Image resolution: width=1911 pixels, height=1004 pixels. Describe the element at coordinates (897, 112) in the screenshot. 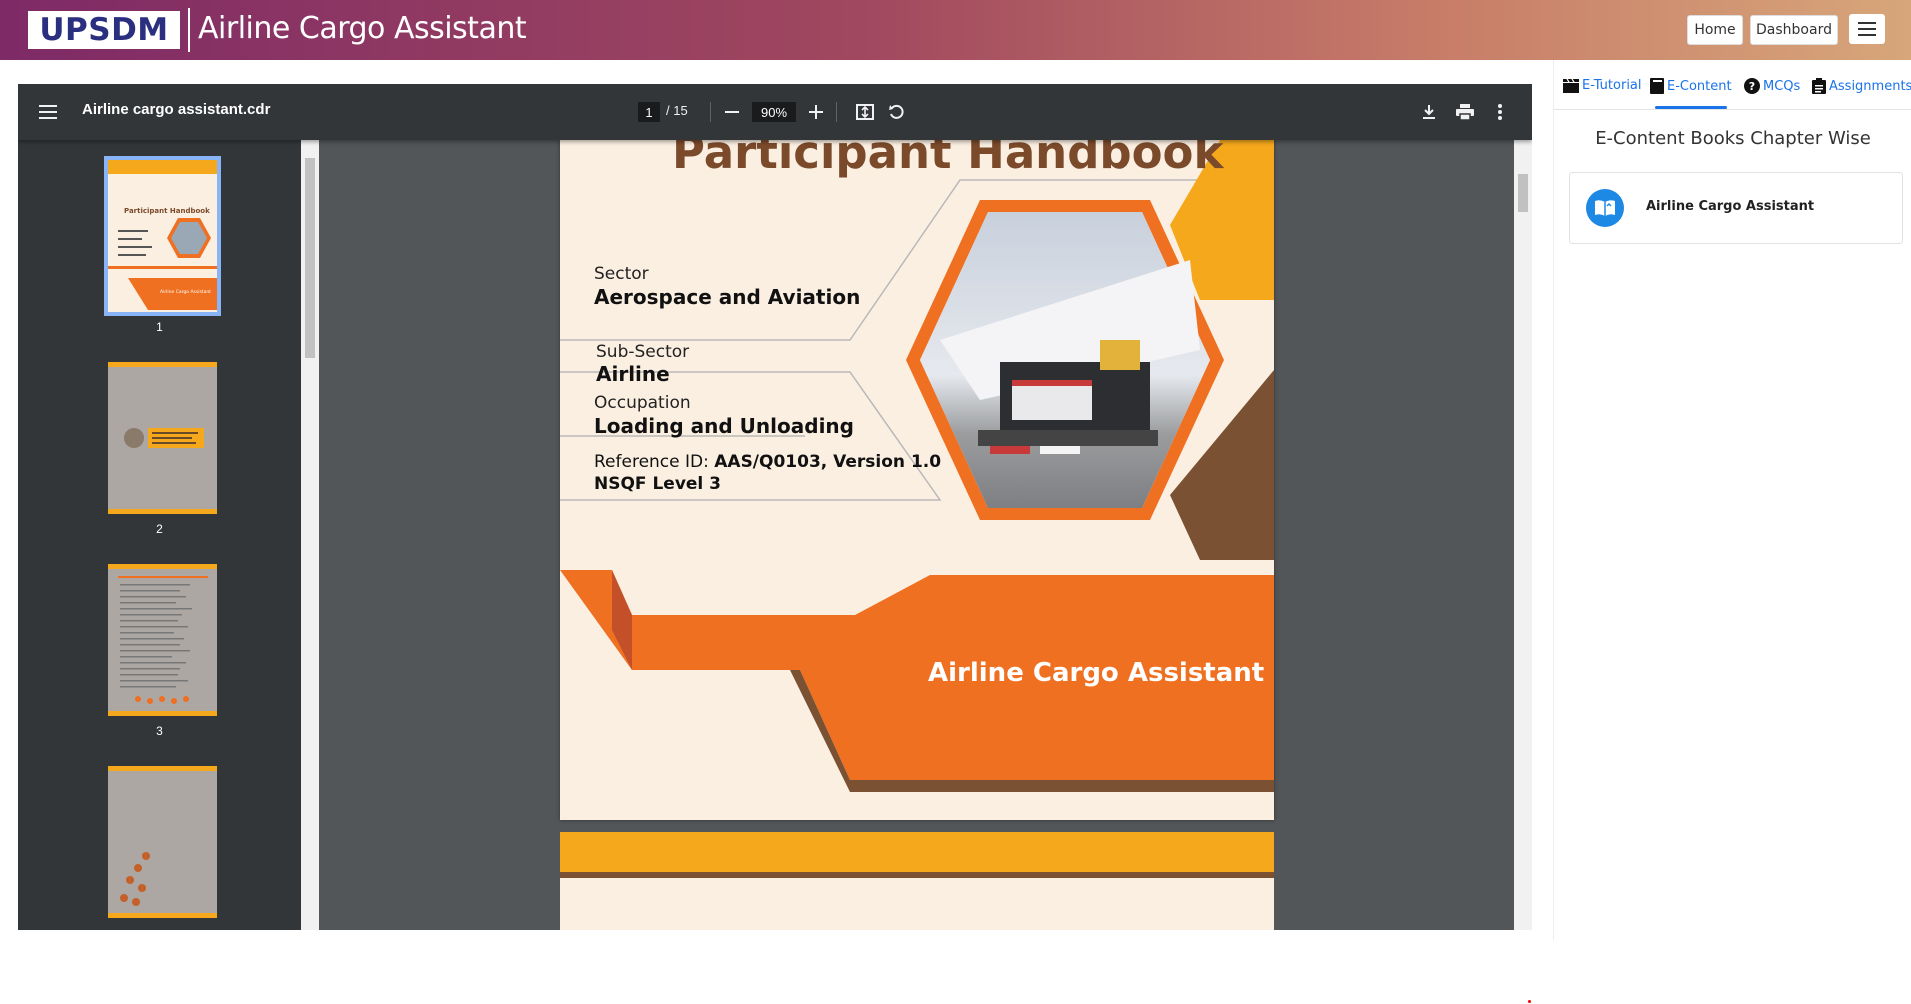

I see `rotate-icon` at that location.